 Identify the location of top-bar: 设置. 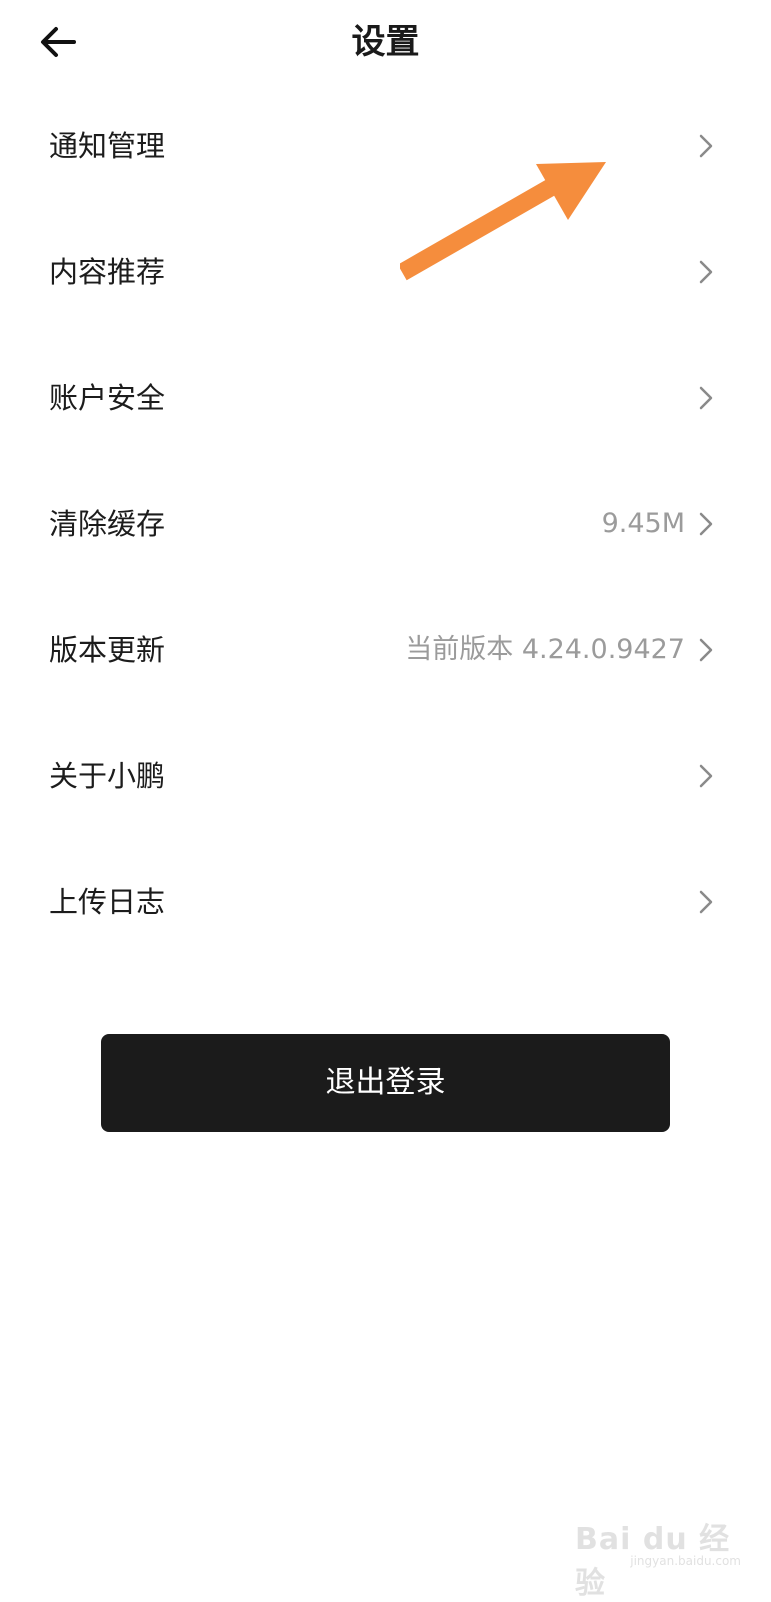
(385, 44).